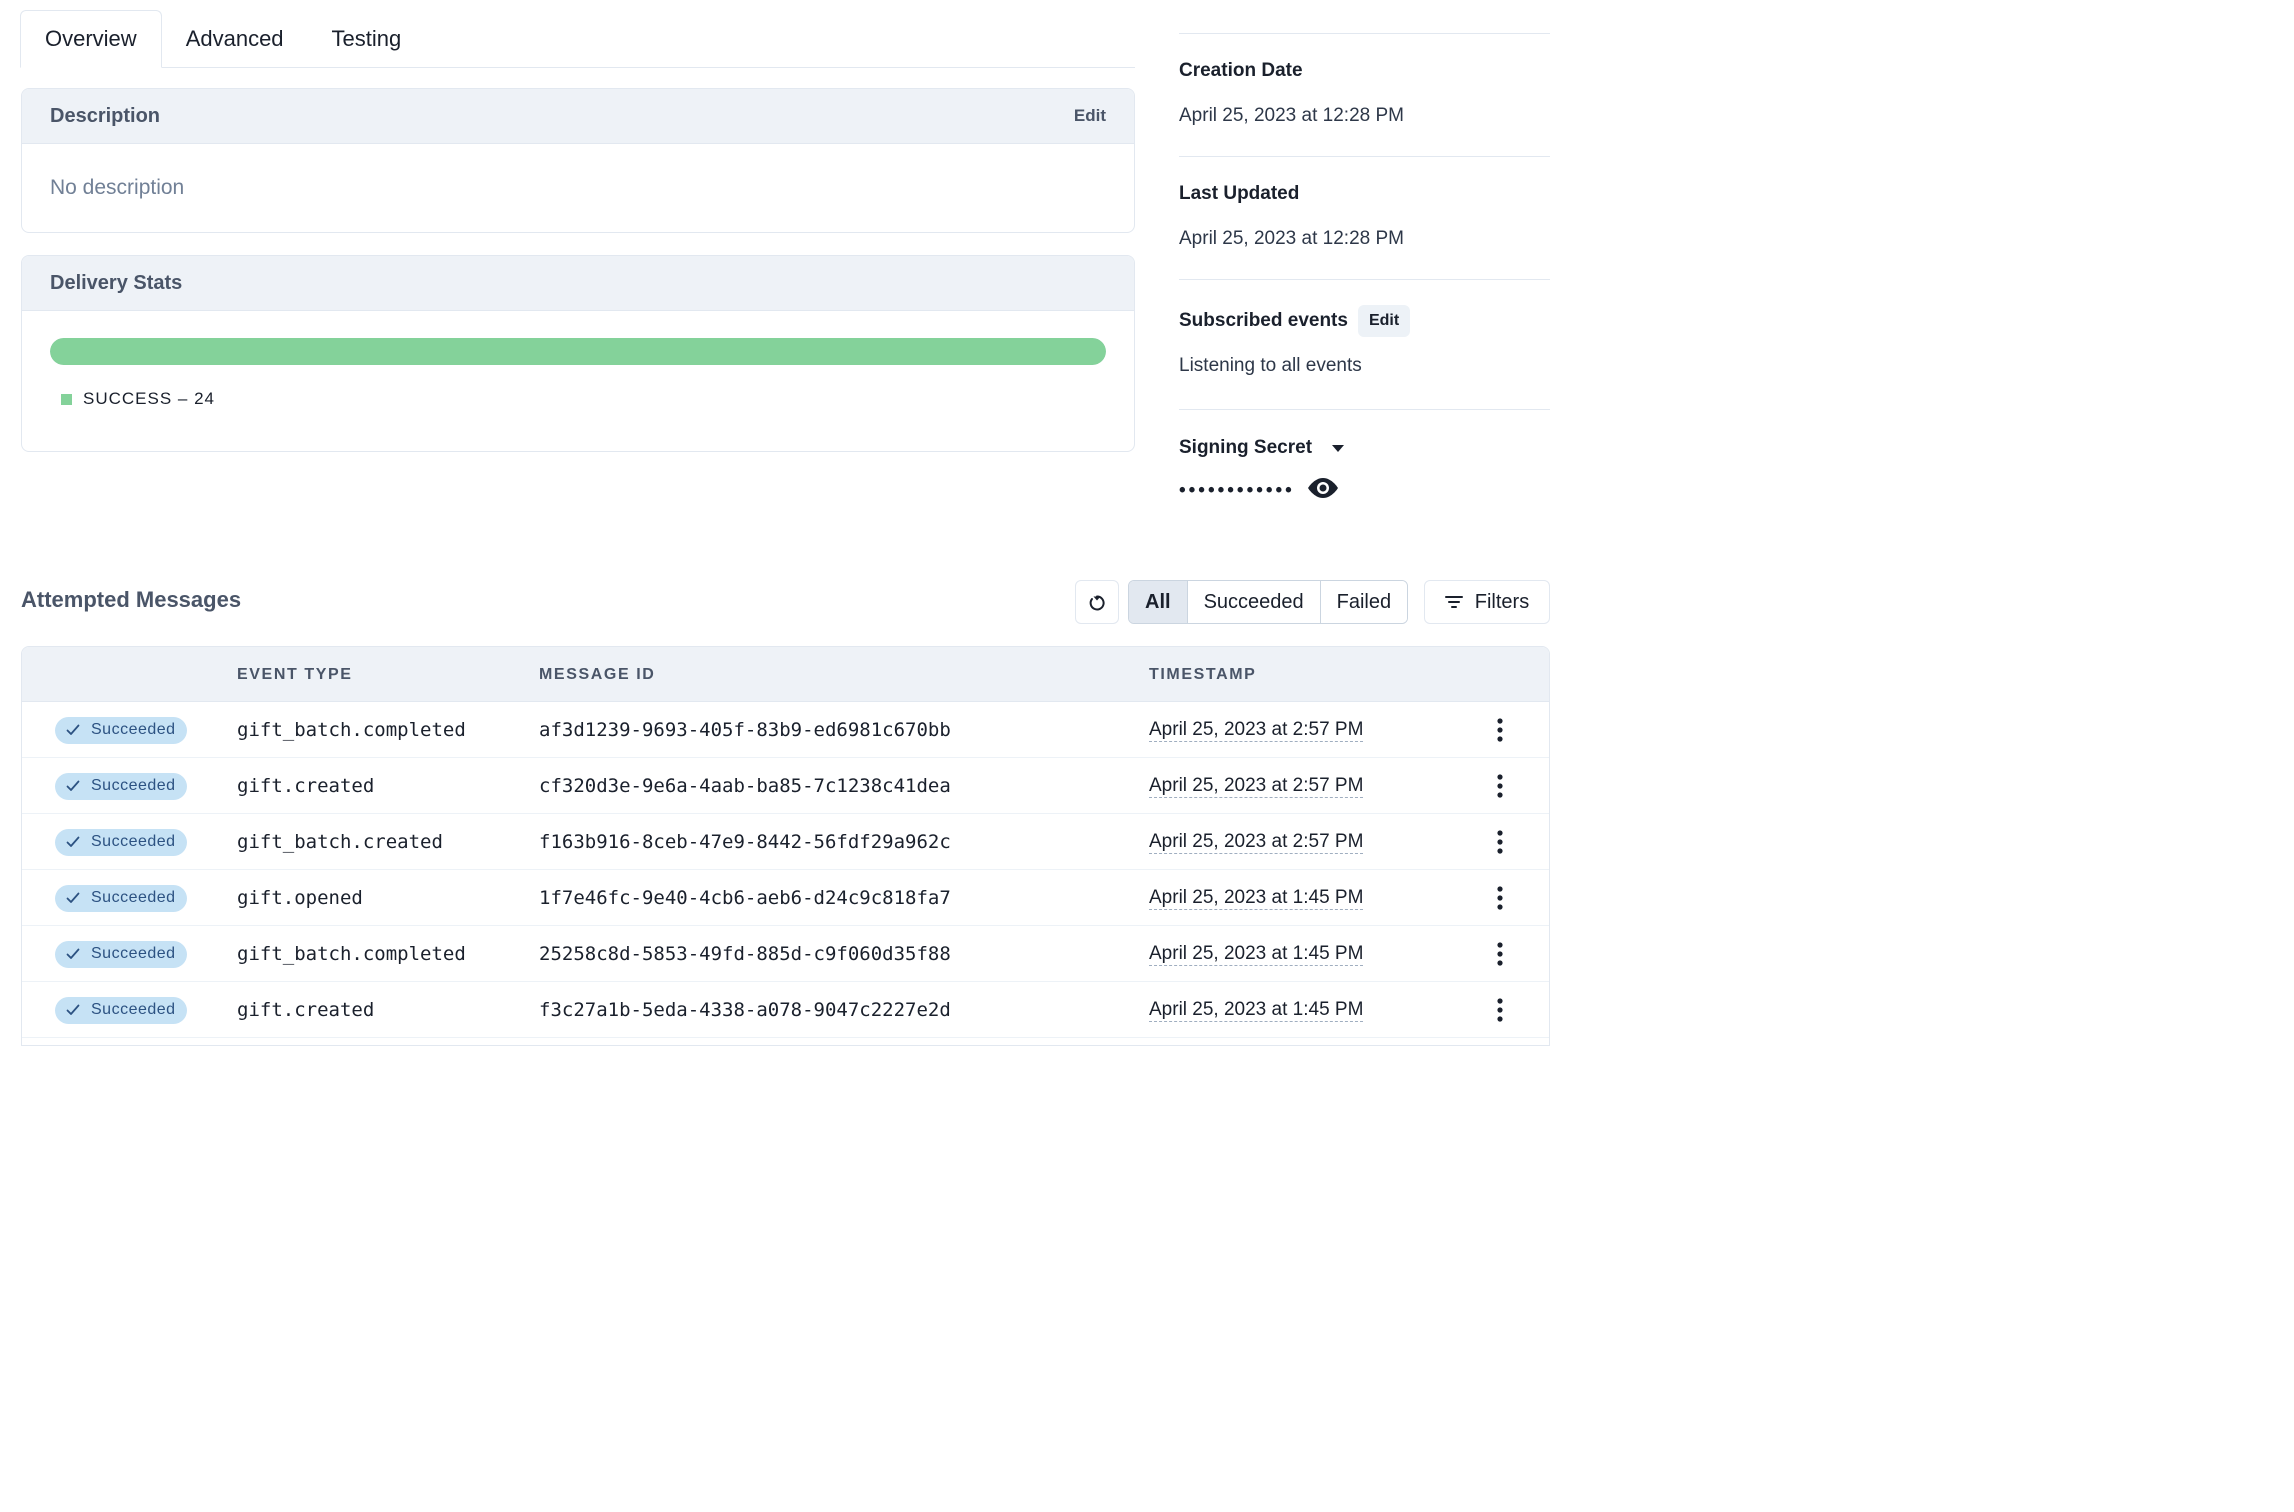 This screenshot has width=2294, height=1512. Describe the element at coordinates (745, 730) in the screenshot. I see `message-id-cell: af3d1239-9693-405f-83b9-ed6981c670bb` at that location.